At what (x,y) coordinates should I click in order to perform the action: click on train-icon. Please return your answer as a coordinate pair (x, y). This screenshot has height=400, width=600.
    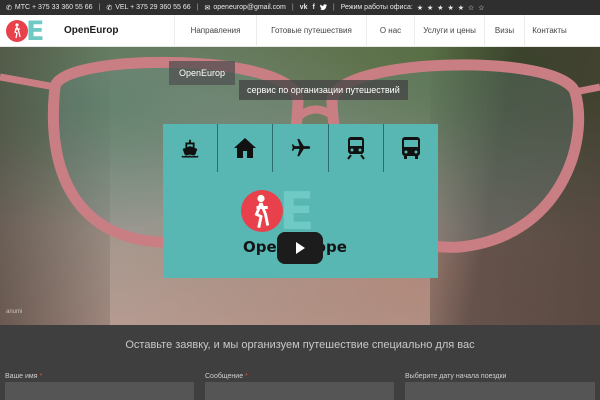
    Looking at the image, I should click on (356, 148).